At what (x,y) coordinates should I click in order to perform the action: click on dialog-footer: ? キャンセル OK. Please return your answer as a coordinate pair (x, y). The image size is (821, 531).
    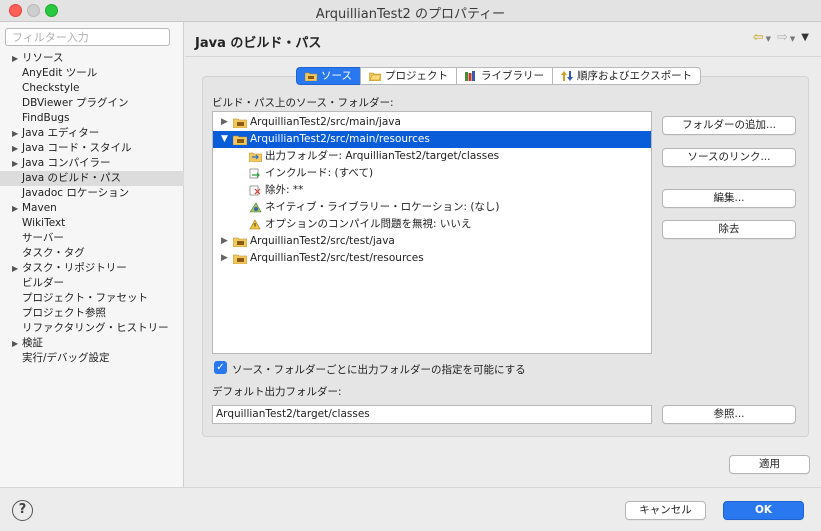
    Looking at the image, I should click on (410, 509).